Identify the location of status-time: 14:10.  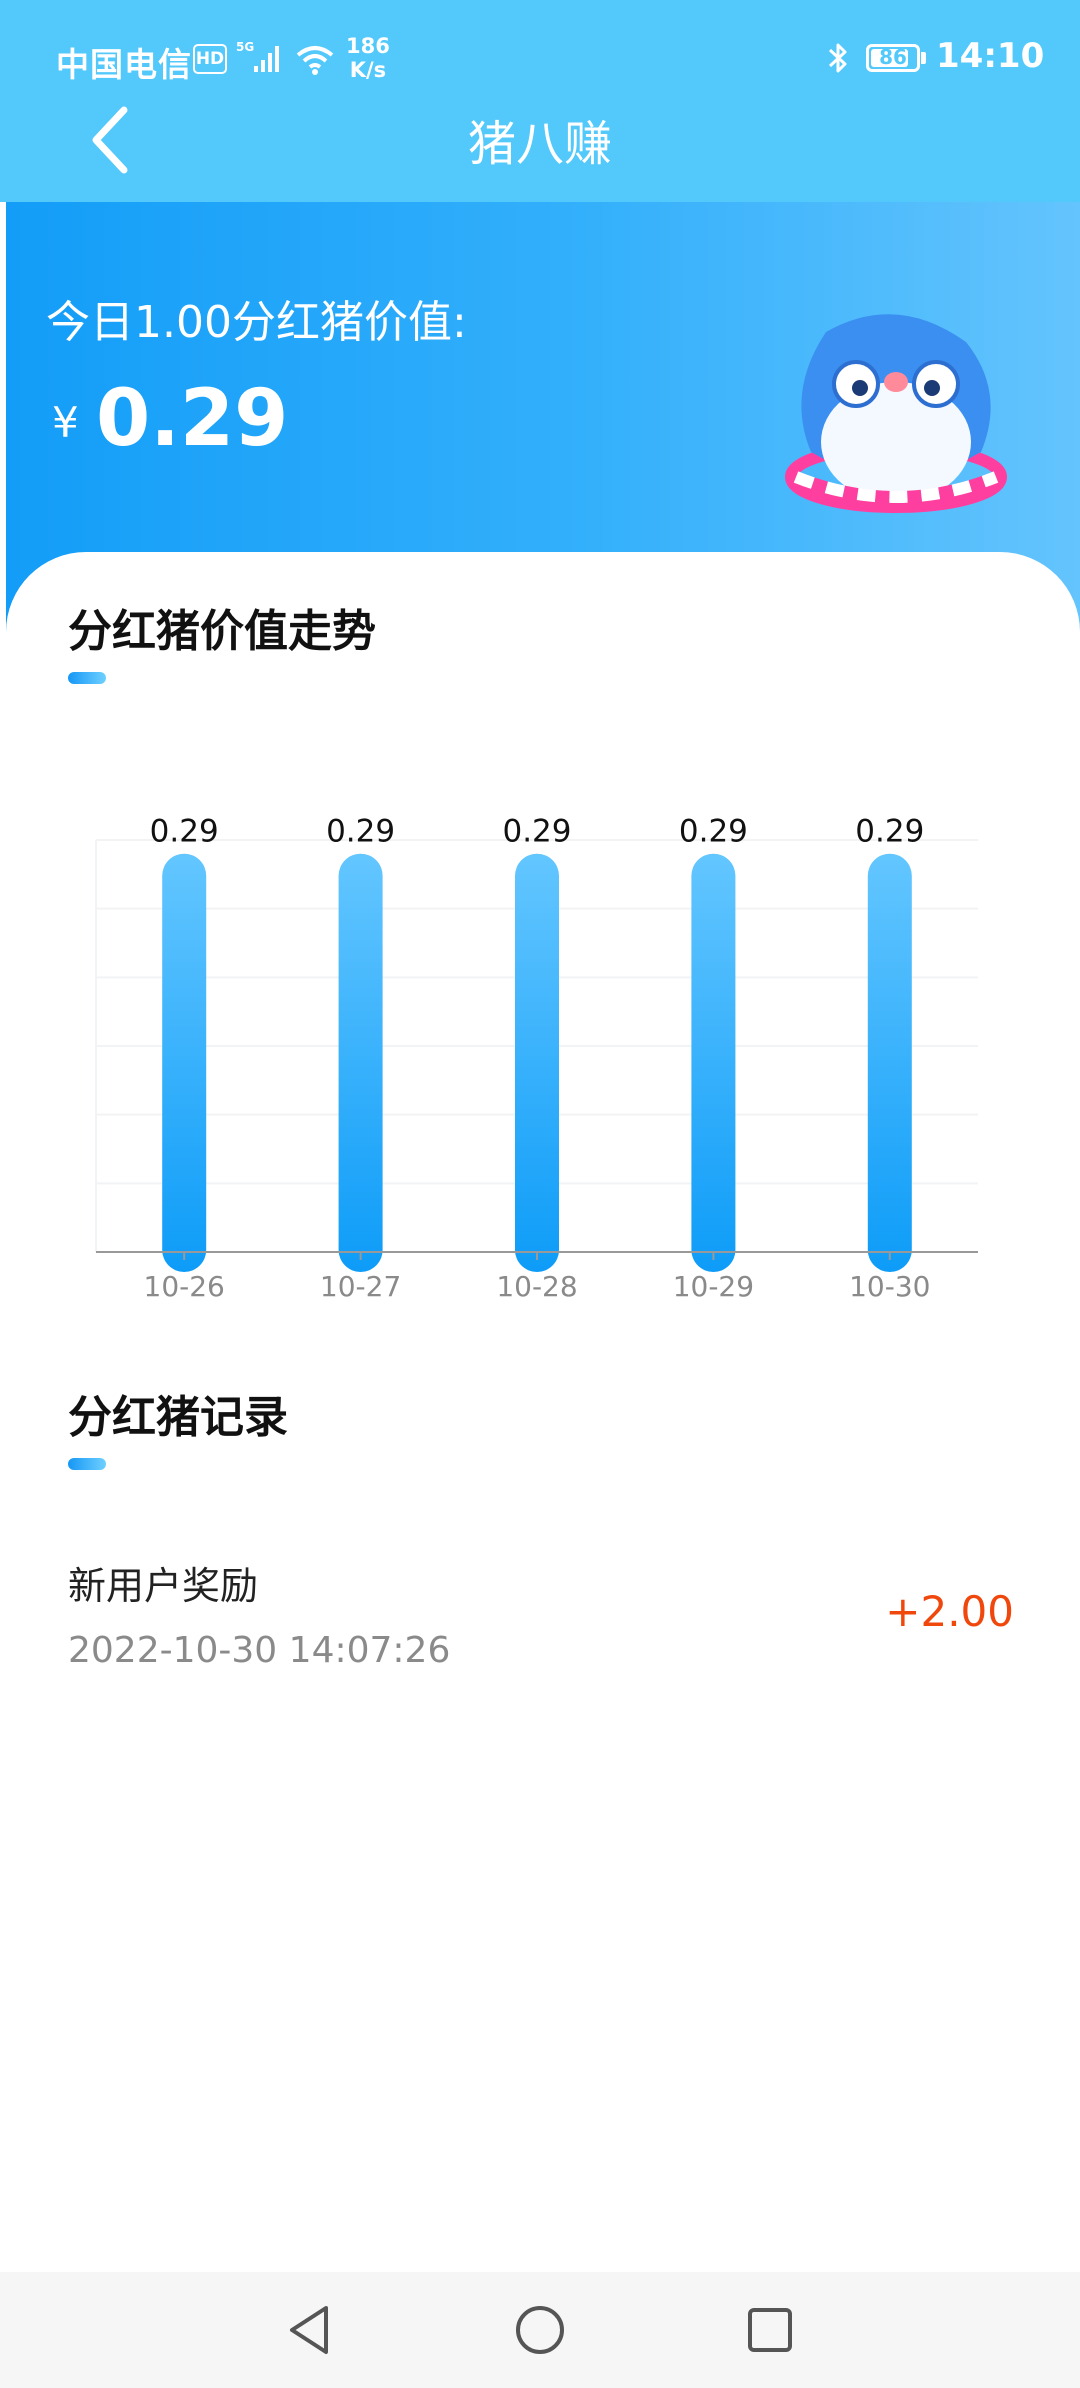
(990, 56).